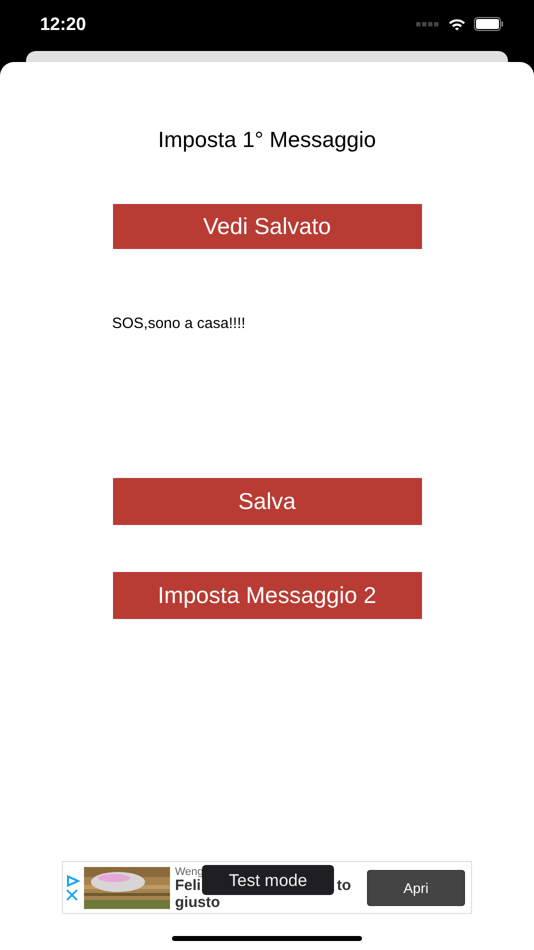 The height and width of the screenshot is (950, 534). What do you see at coordinates (344, 885) in the screenshot?
I see `ad-headline: to` at bounding box center [344, 885].